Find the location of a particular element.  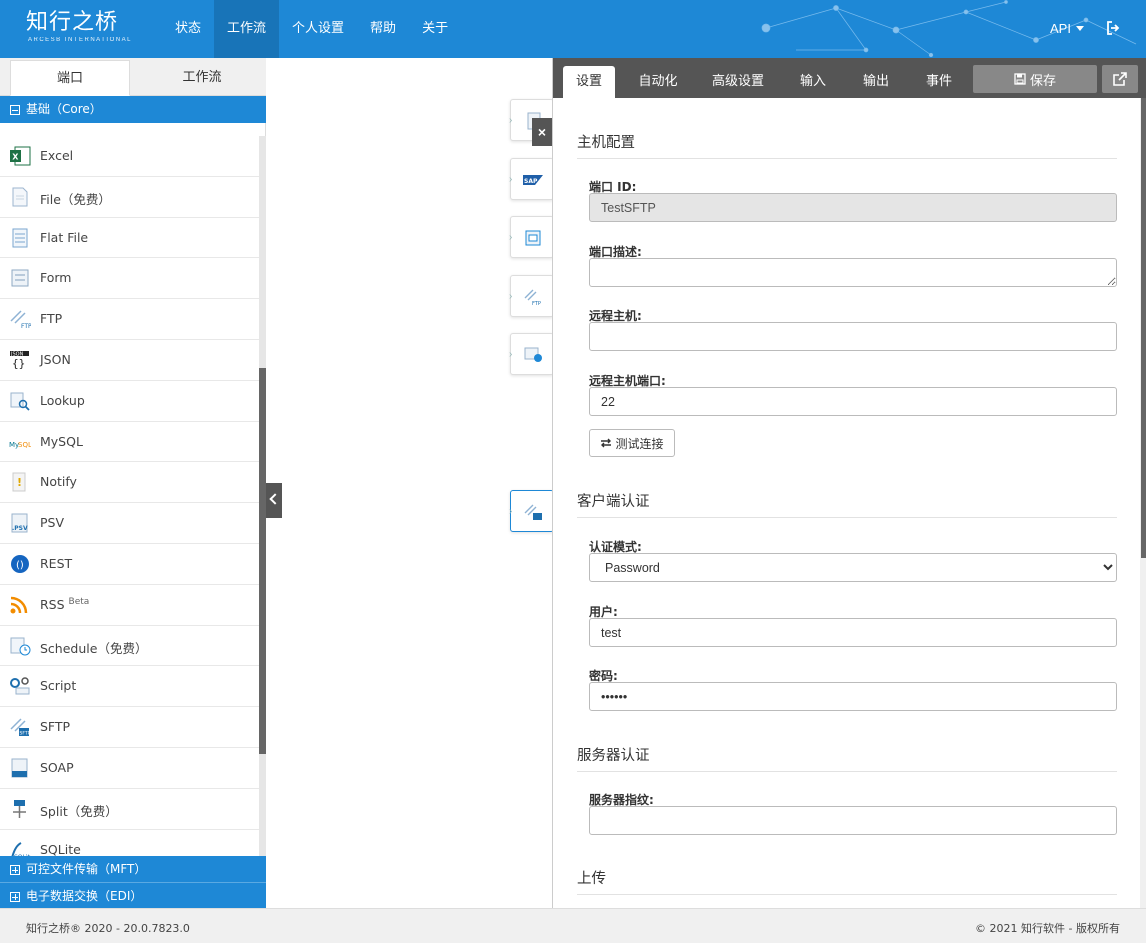

save-button: 保存 is located at coordinates (1035, 79).